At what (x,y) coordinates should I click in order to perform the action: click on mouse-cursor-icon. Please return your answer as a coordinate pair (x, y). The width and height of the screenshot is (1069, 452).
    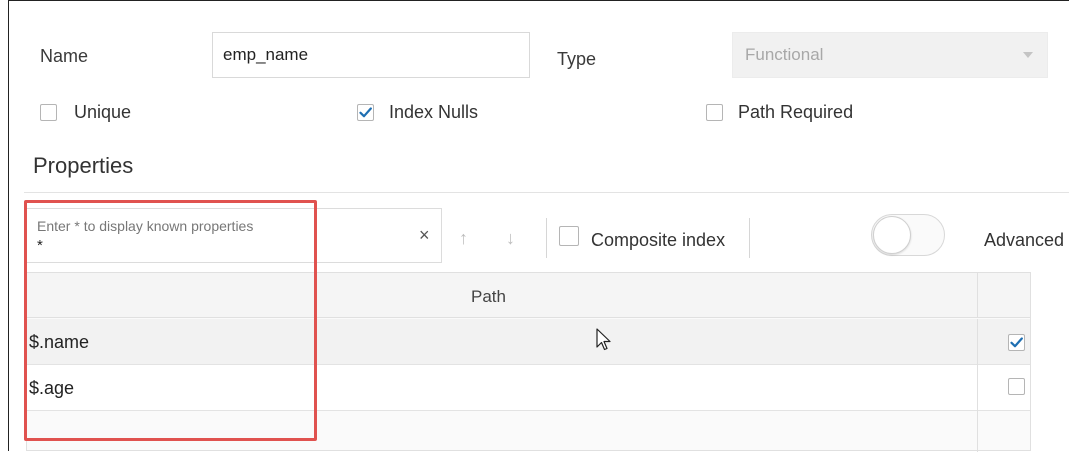
    Looking at the image, I should click on (603, 339).